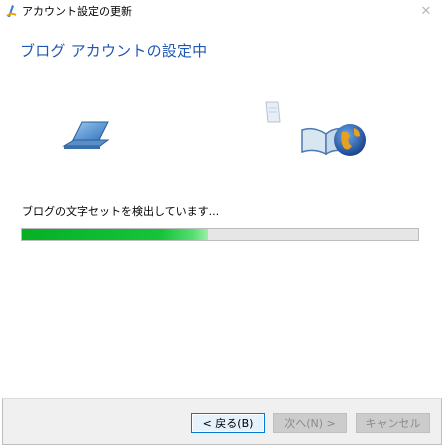 This screenshot has height=447, width=444. Describe the element at coordinates (115, 234) in the screenshot. I see `progress-fill` at that location.